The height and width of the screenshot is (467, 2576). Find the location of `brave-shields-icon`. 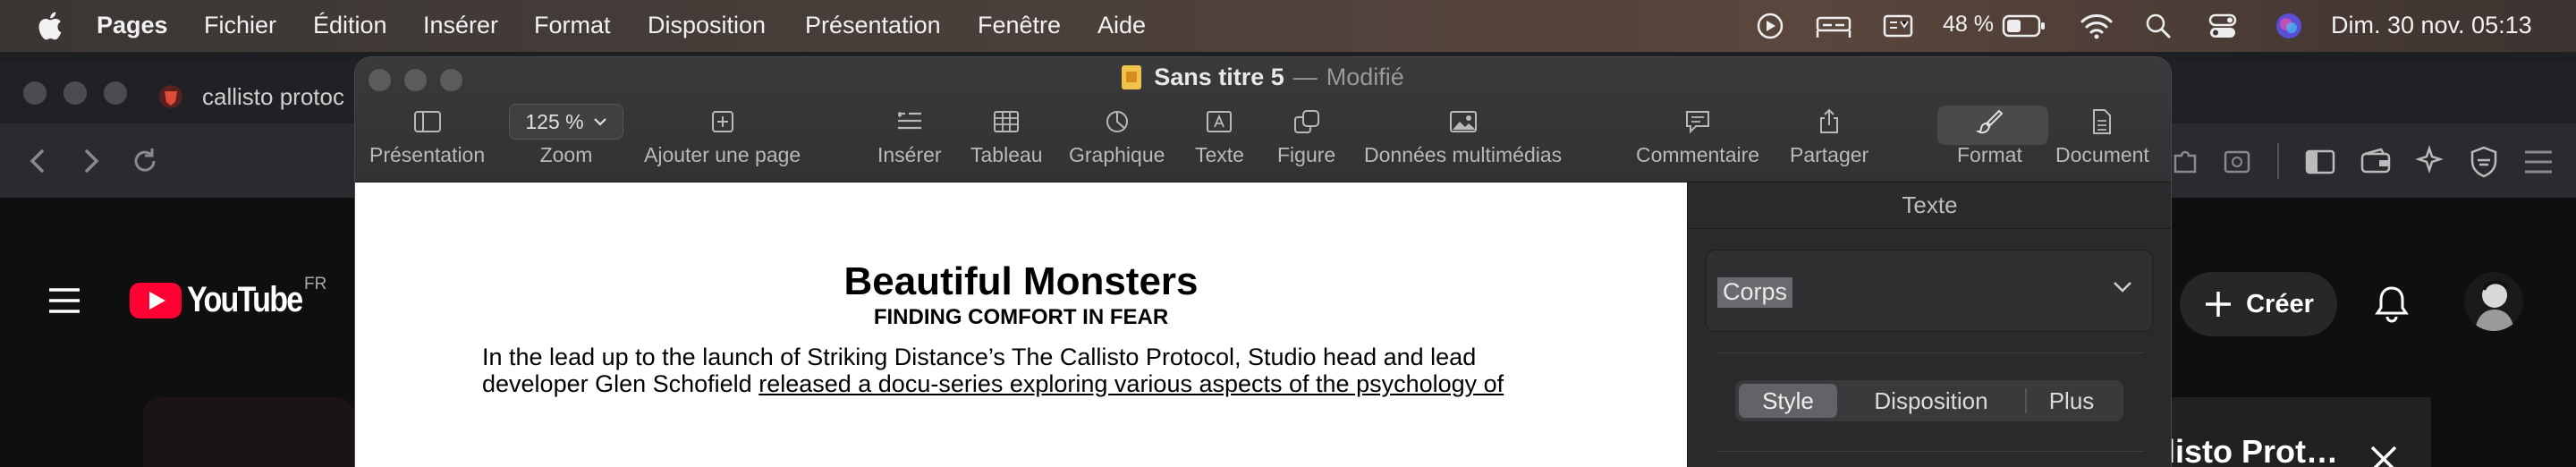

brave-shields-icon is located at coordinates (2484, 162).